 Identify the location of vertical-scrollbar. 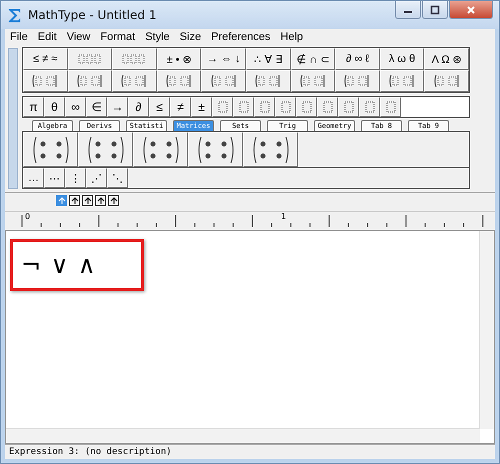
(486, 330).